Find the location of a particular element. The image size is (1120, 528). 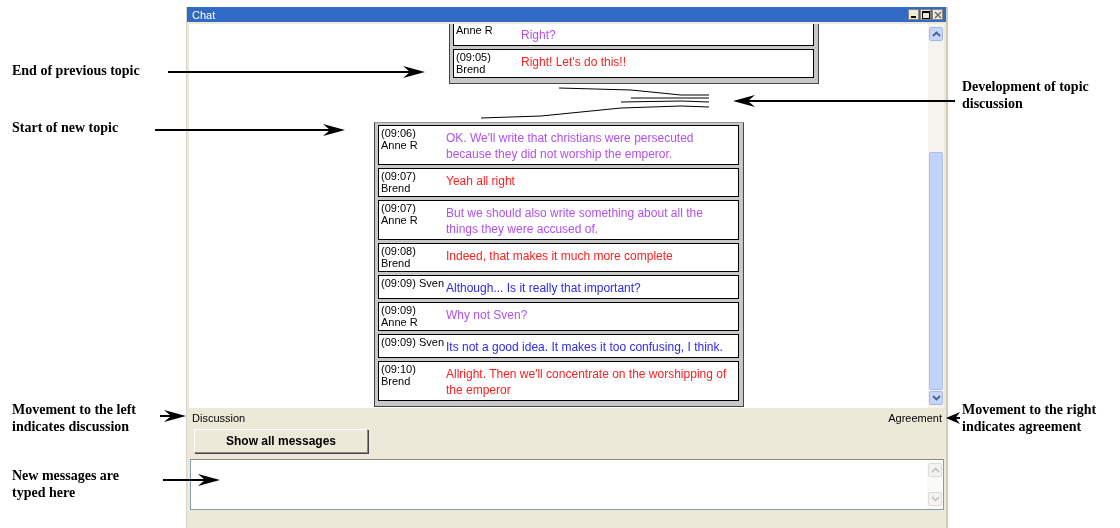

minimize-button is located at coordinates (913, 14).